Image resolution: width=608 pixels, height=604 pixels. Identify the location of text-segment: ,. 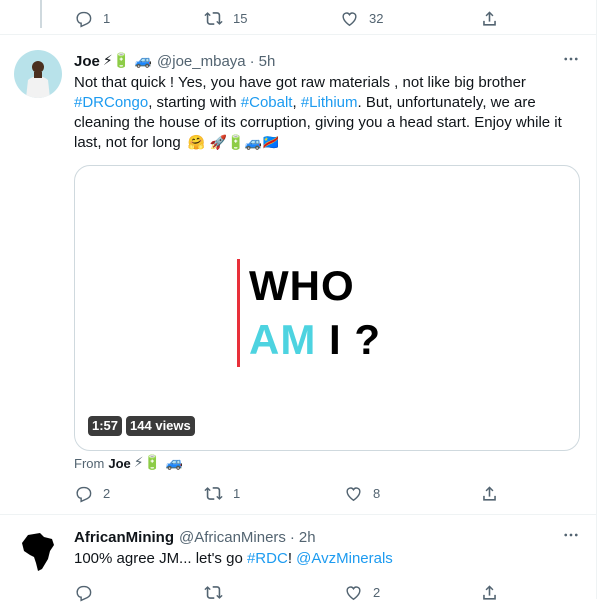
(296, 102).